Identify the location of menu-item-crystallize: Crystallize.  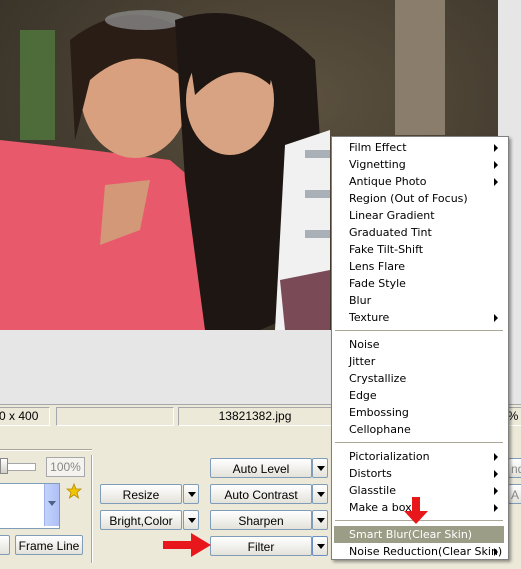
(419, 378).